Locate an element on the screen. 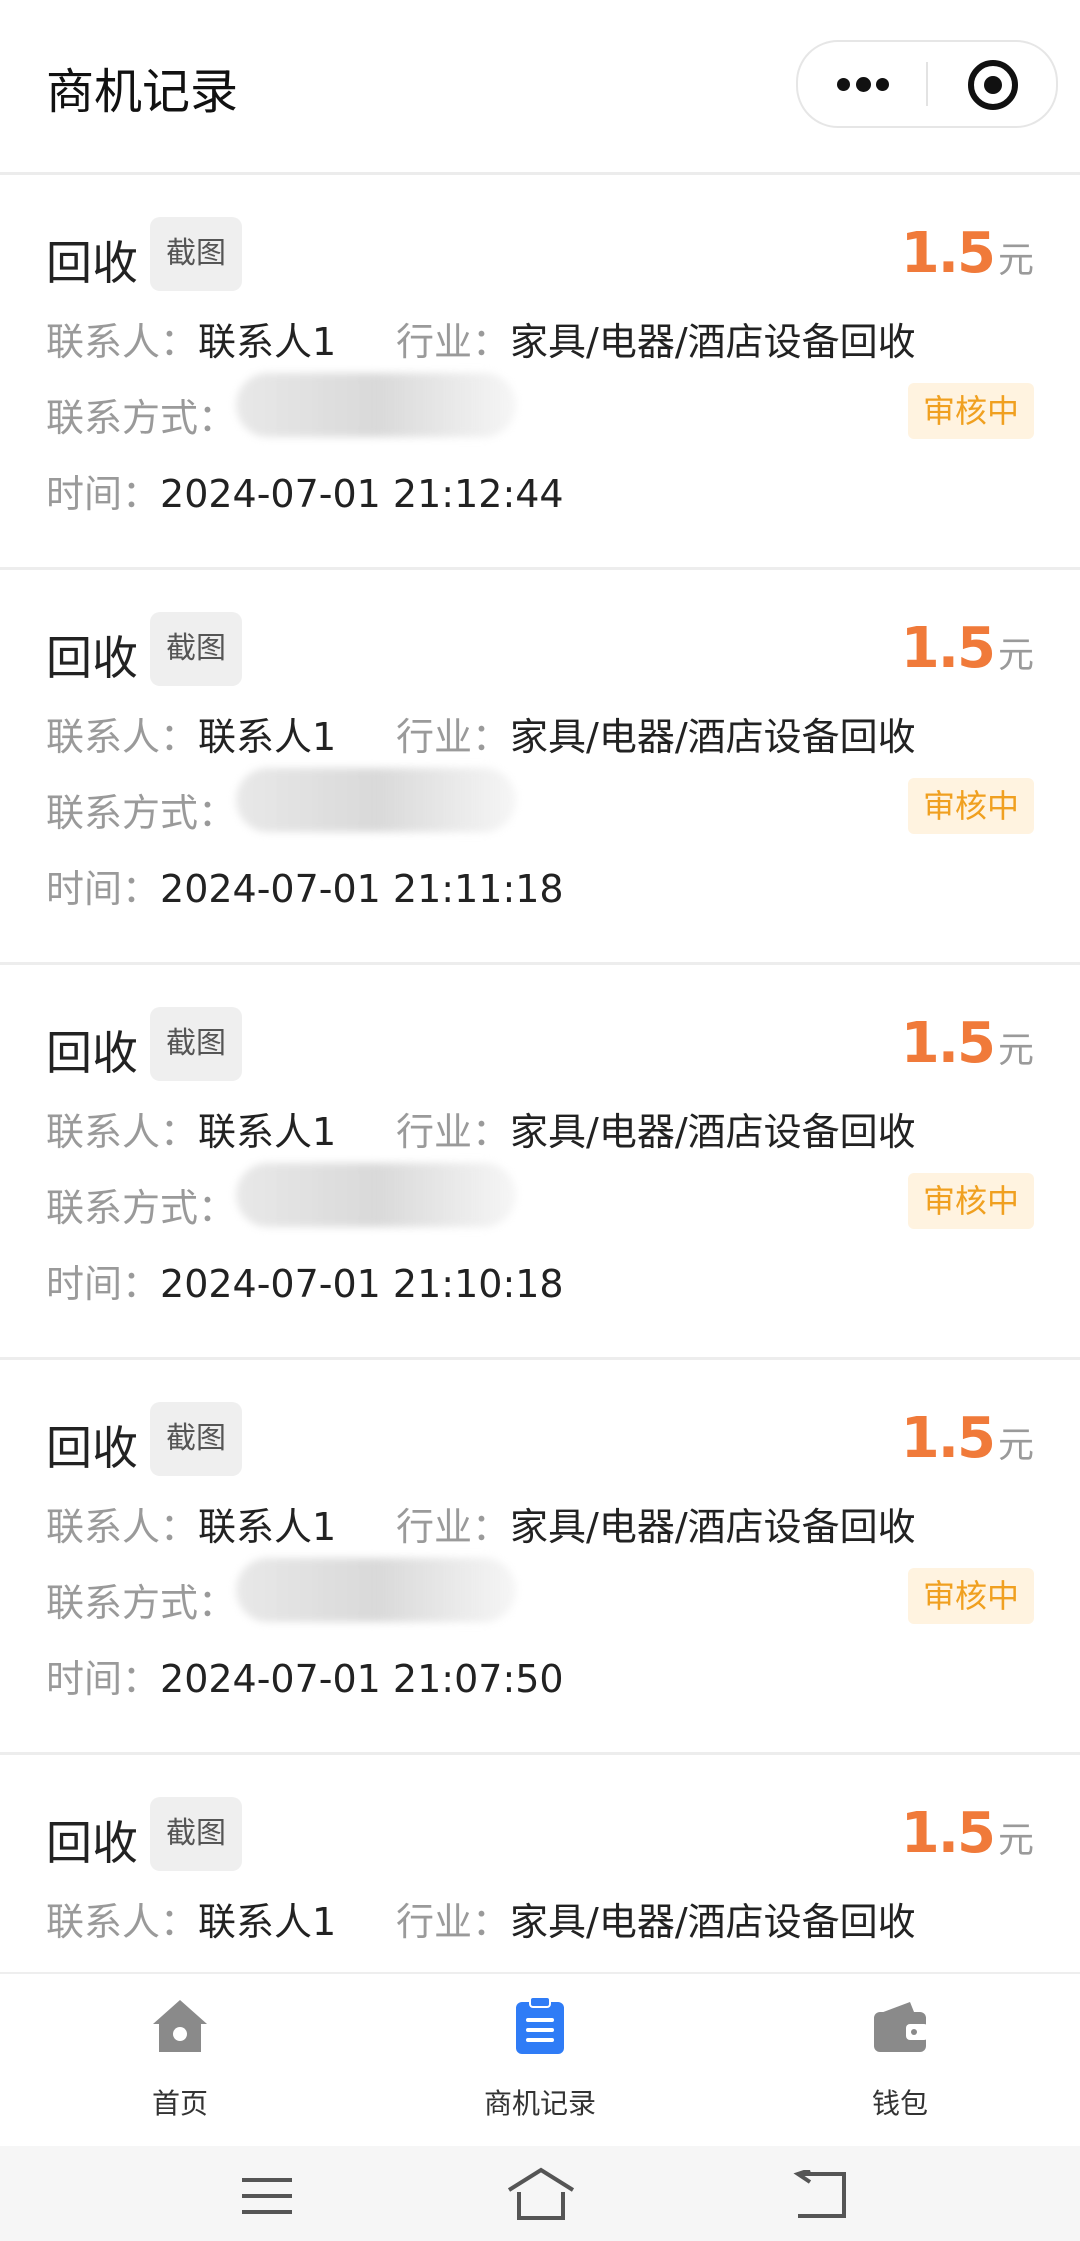  time-value: 2024-07-01 21:07:50 is located at coordinates (362, 1679).